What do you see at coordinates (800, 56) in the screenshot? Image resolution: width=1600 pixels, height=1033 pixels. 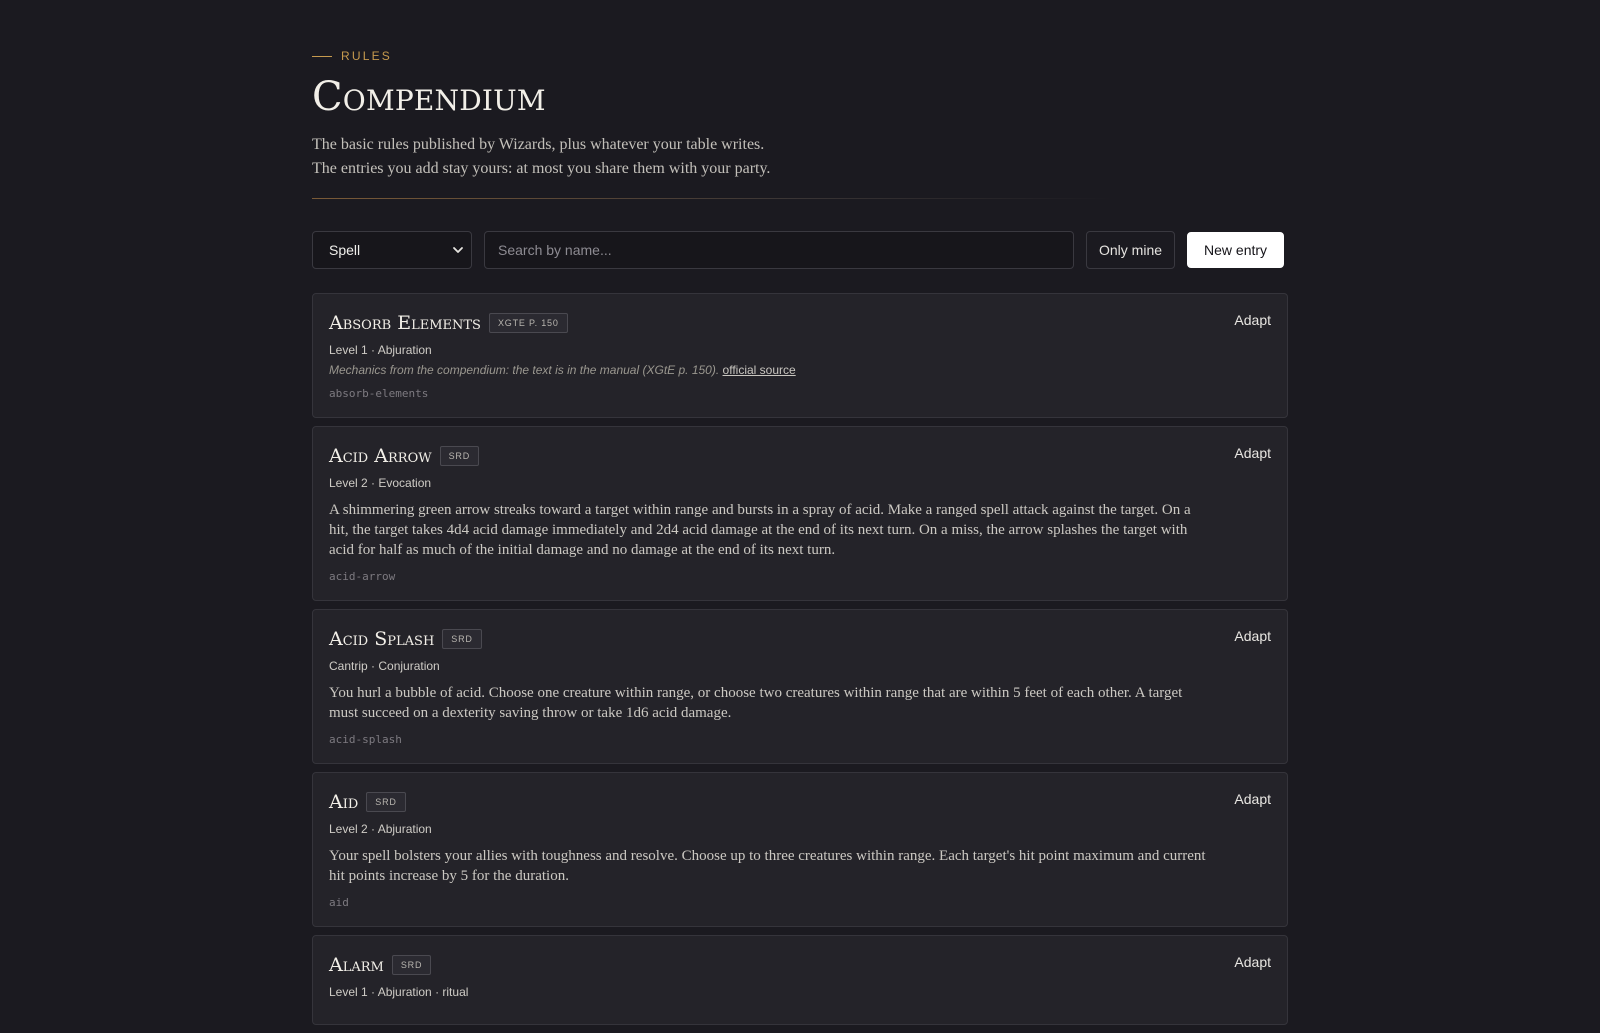 I see `section-eyebrow: RULES` at bounding box center [800, 56].